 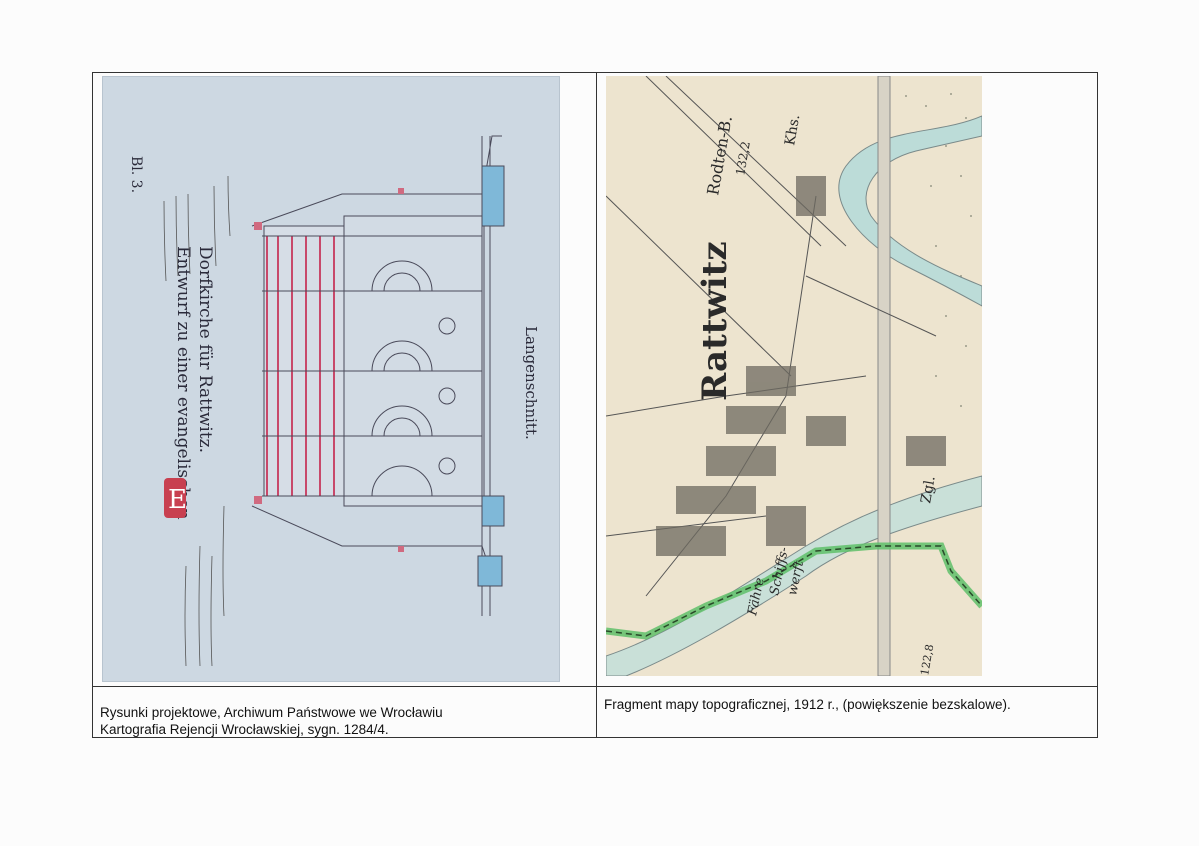 What do you see at coordinates (596, 405) in the screenshot?
I see `table-column-divider` at bounding box center [596, 405].